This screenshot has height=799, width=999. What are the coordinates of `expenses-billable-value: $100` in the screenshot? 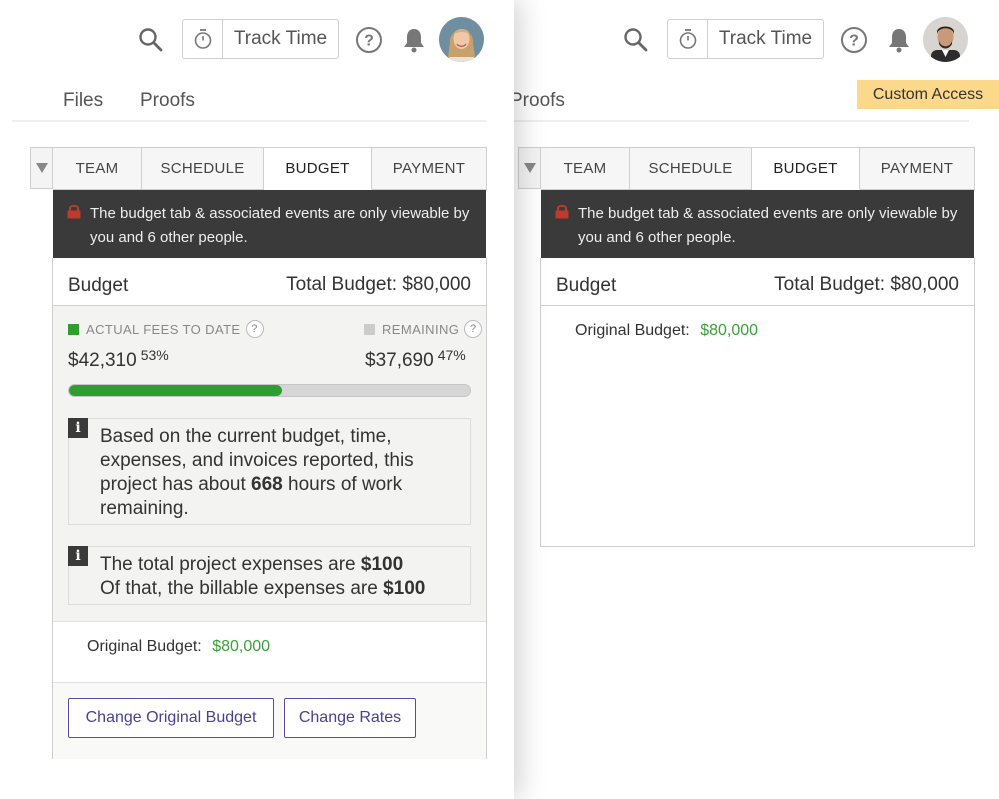 It's located at (404, 588).